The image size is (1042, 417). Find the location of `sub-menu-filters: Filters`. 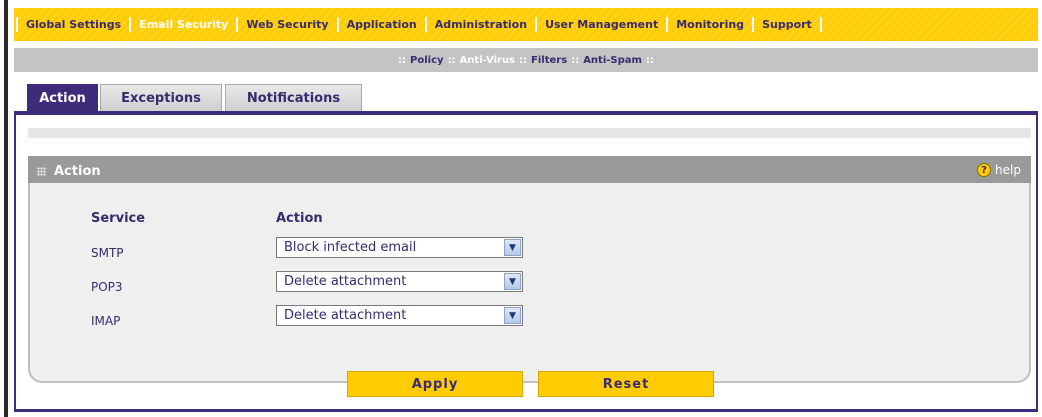

sub-menu-filters: Filters is located at coordinates (549, 60).